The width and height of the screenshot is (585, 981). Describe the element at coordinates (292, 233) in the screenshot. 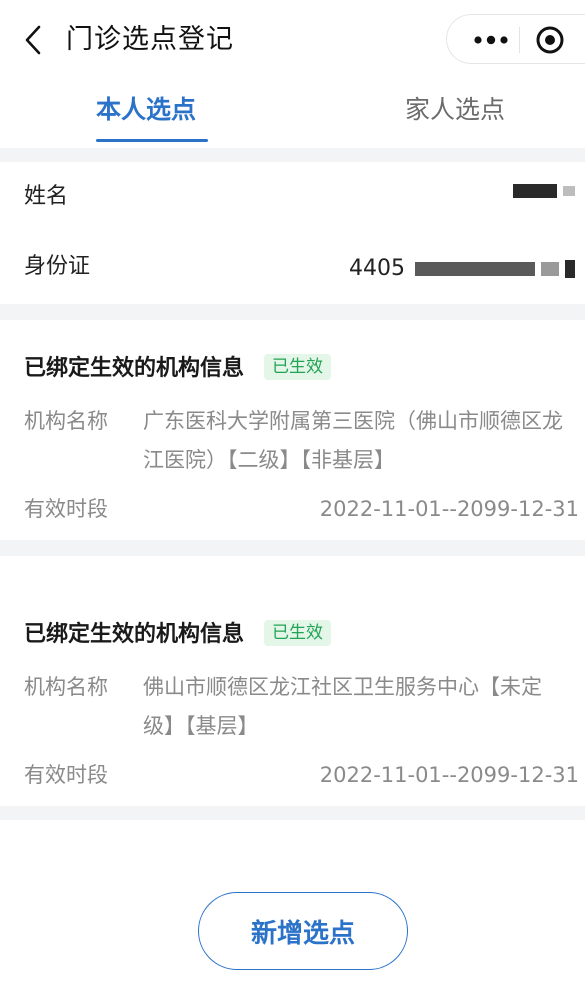

I see `identity-card: 姓名 身份证 4405` at that location.